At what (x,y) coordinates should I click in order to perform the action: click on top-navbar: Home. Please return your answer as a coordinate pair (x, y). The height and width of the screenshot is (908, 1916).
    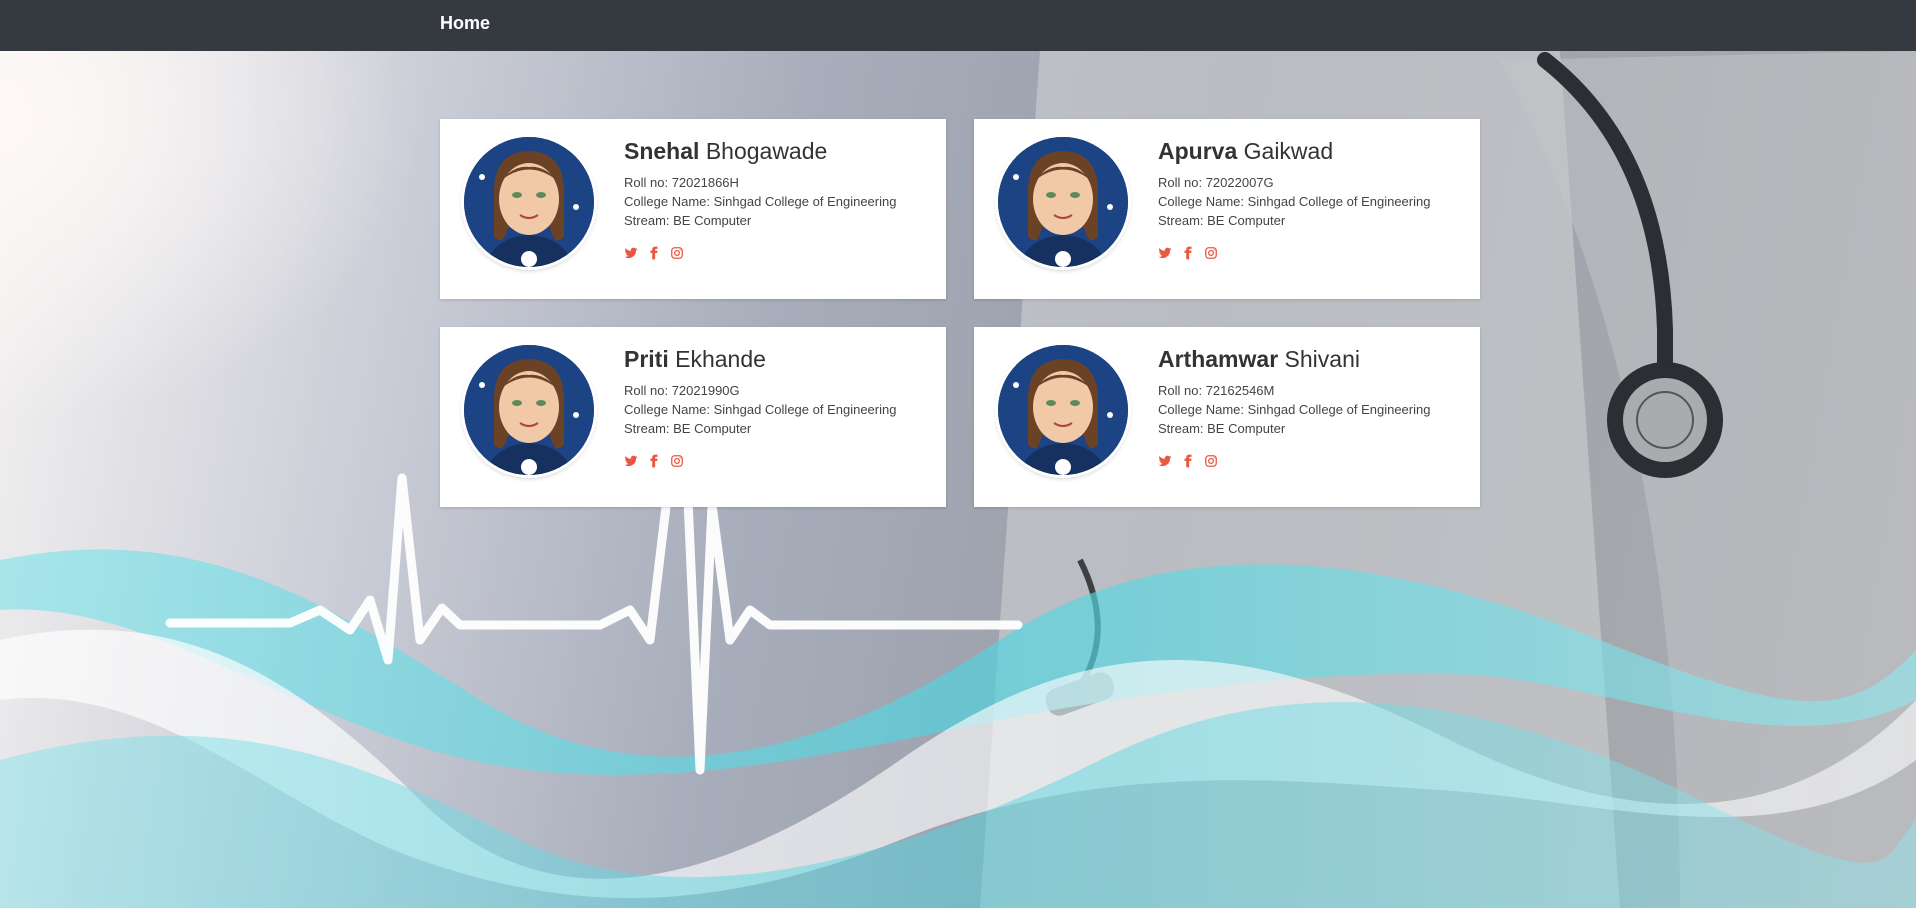
    Looking at the image, I should click on (958, 25).